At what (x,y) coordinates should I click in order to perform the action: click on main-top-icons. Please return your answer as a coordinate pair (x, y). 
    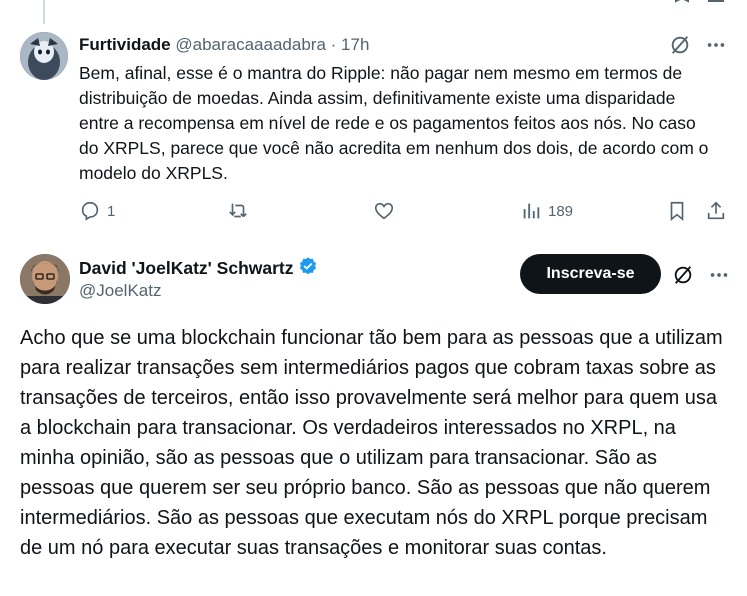
    Looking at the image, I should click on (701, 277).